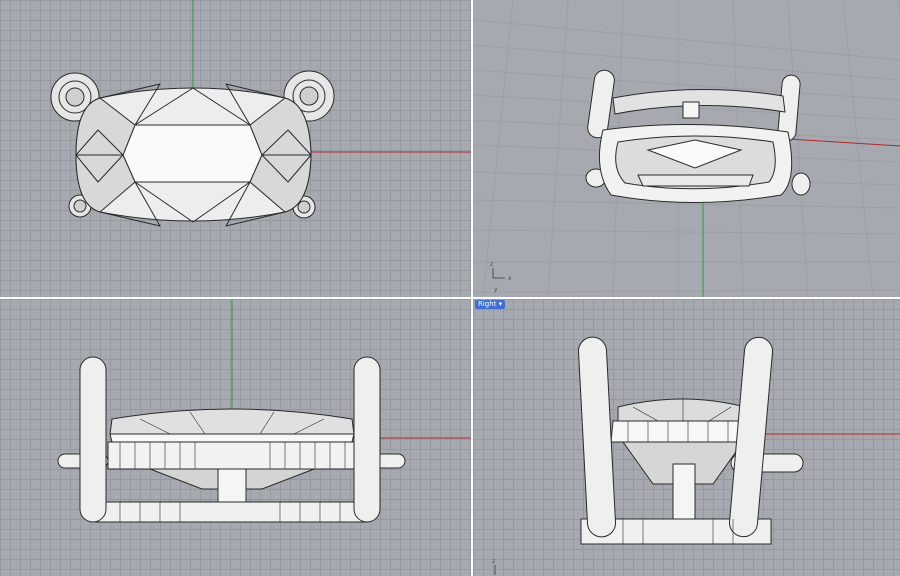 The image size is (900, 576). I want to click on svg-text: y, so click(496, 289).